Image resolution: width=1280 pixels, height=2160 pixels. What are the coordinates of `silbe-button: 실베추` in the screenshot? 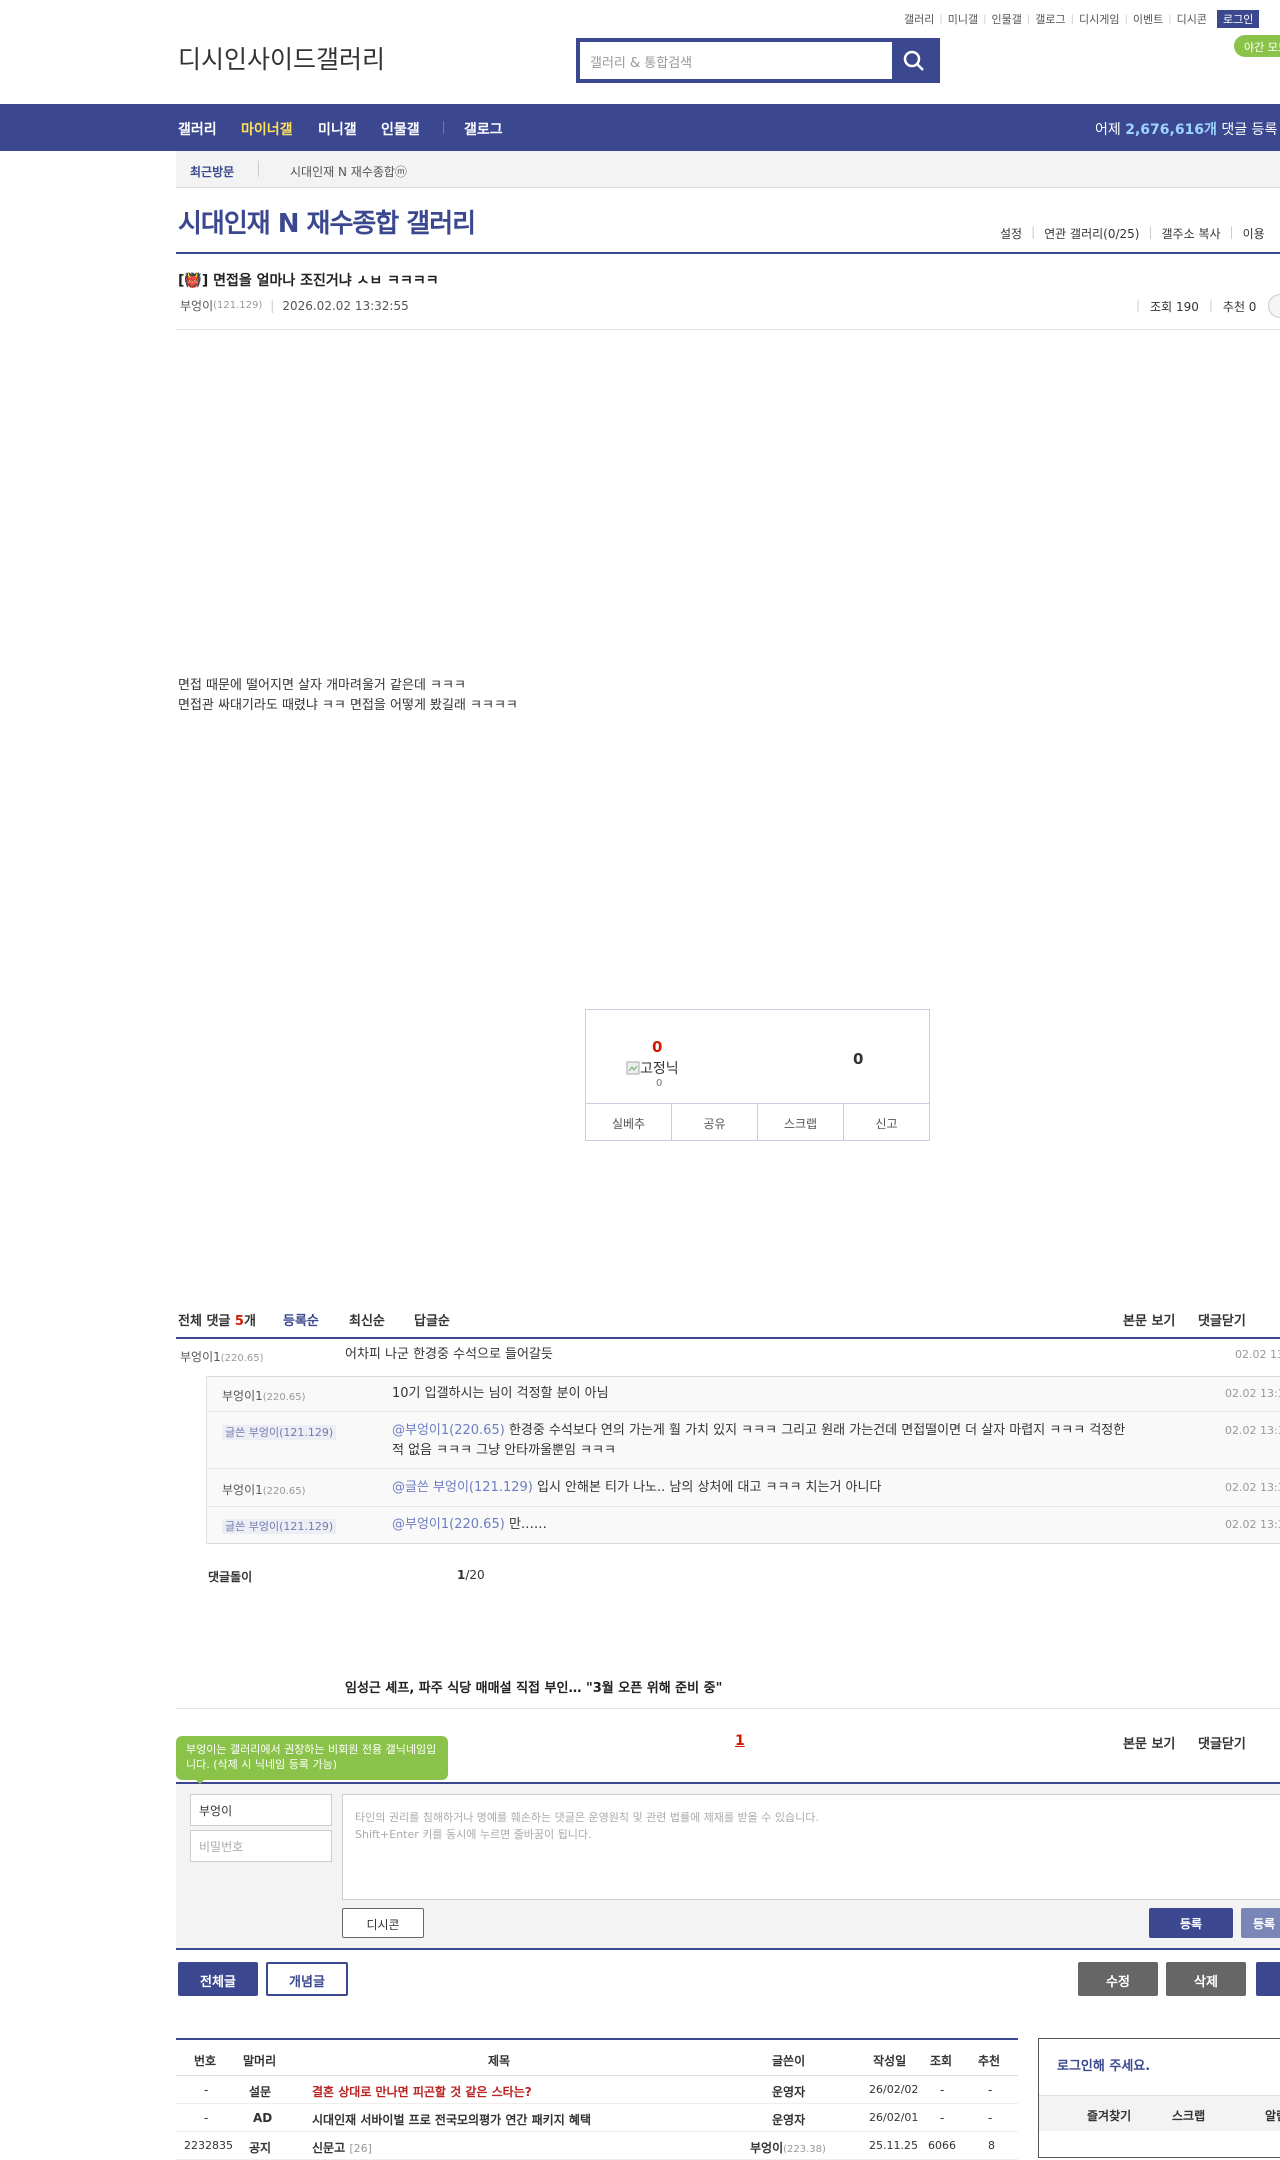 It's located at (629, 1122).